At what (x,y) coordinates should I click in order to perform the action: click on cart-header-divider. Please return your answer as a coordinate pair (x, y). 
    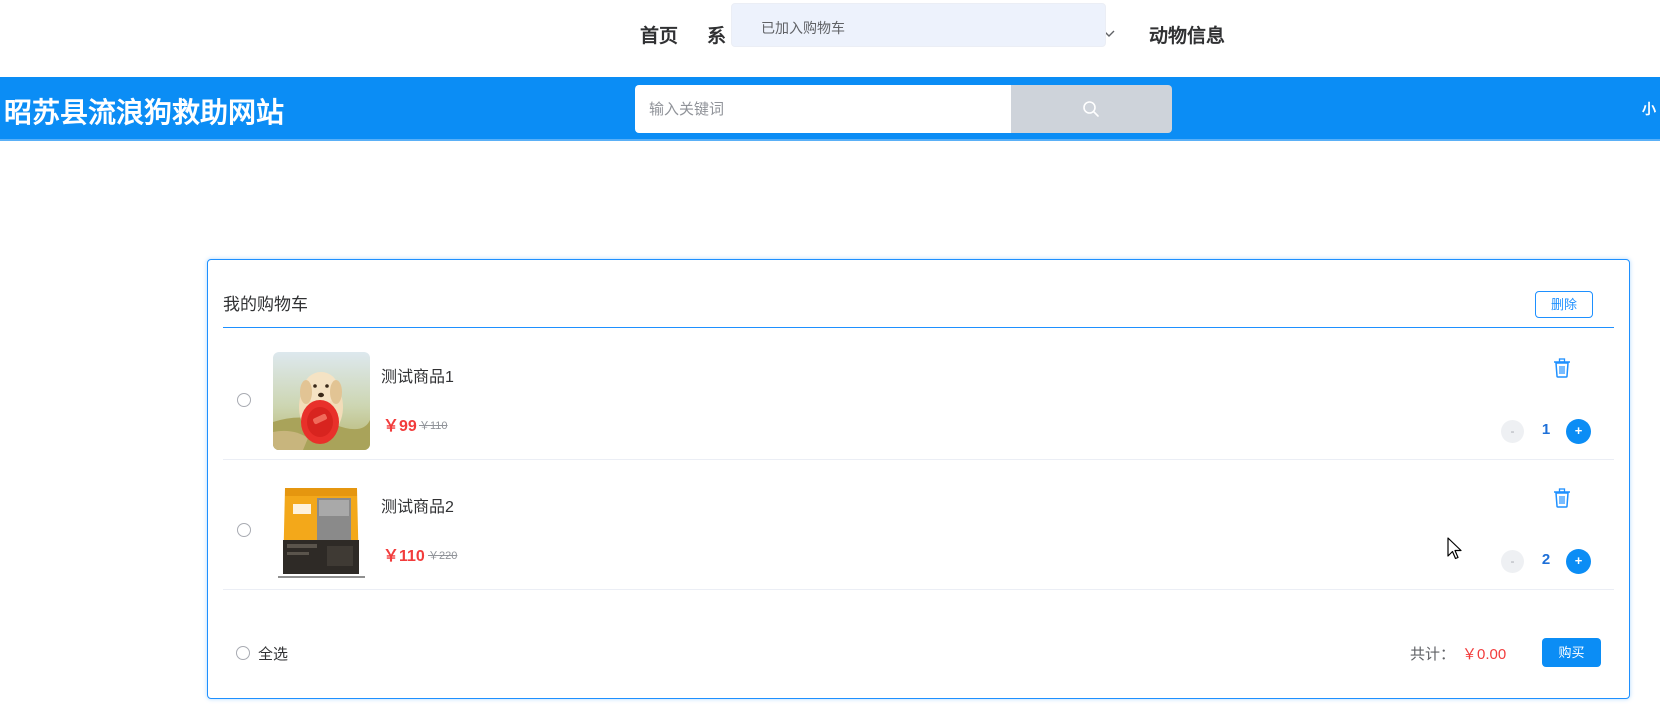
    Looking at the image, I should click on (918, 327).